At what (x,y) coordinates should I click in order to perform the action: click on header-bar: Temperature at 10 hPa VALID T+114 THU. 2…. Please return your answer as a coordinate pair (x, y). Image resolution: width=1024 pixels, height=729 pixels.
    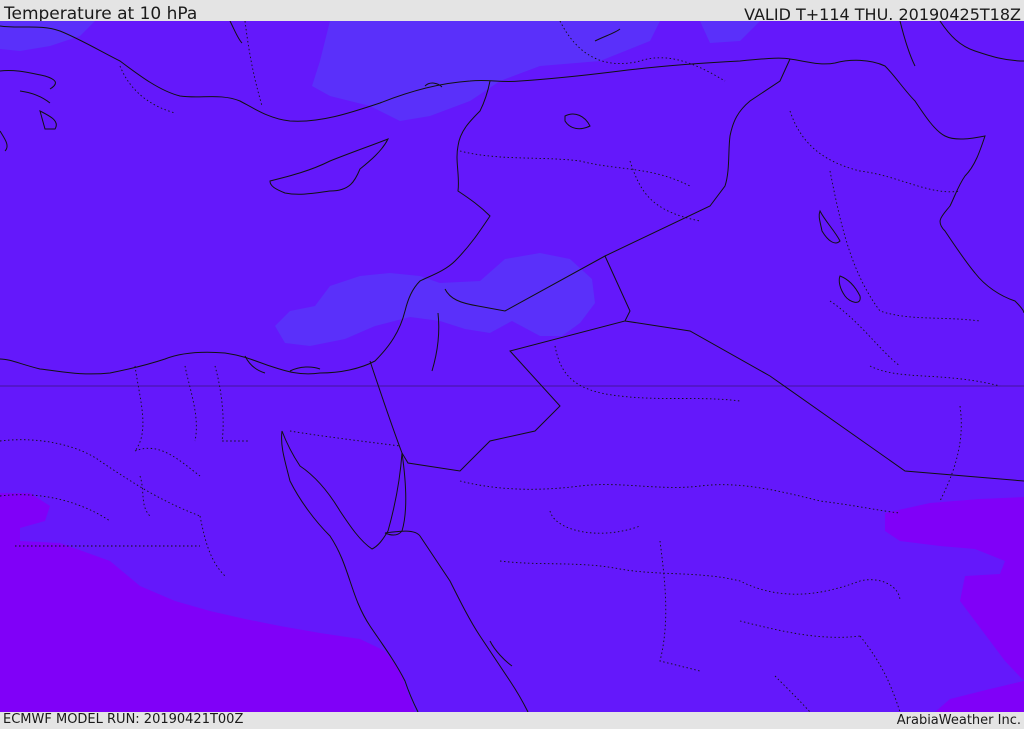
    Looking at the image, I should click on (512, 12).